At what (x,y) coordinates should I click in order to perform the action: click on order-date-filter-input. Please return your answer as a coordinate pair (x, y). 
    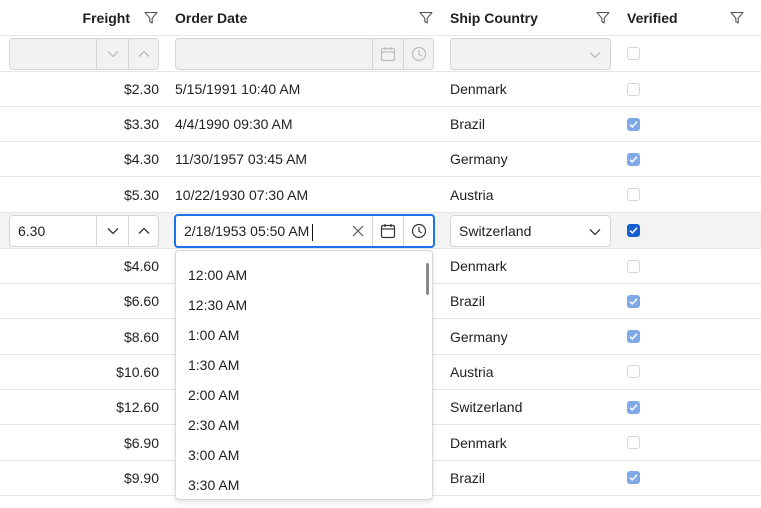
    Looking at the image, I should click on (304, 54).